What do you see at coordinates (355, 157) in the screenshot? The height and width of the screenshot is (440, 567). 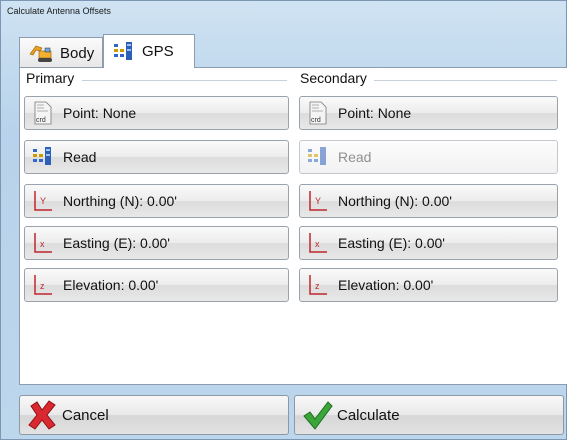 I see `secondary-read-label: Read` at bounding box center [355, 157].